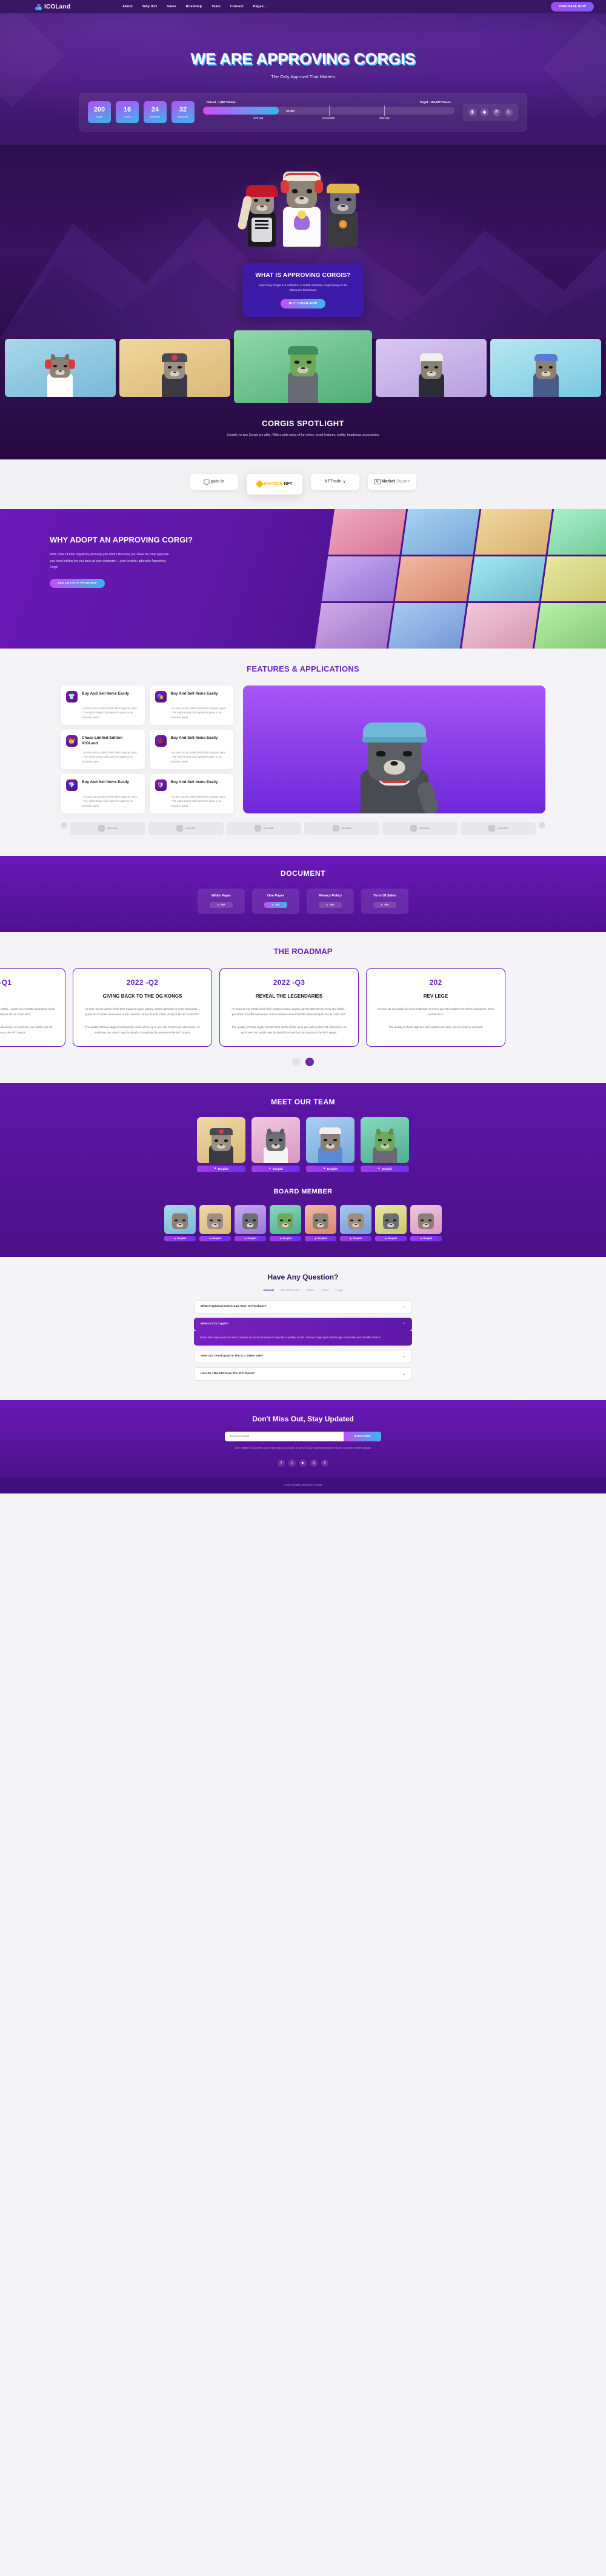  What do you see at coordinates (292, 1463) in the screenshot?
I see `twitter-icon: t` at bounding box center [292, 1463].